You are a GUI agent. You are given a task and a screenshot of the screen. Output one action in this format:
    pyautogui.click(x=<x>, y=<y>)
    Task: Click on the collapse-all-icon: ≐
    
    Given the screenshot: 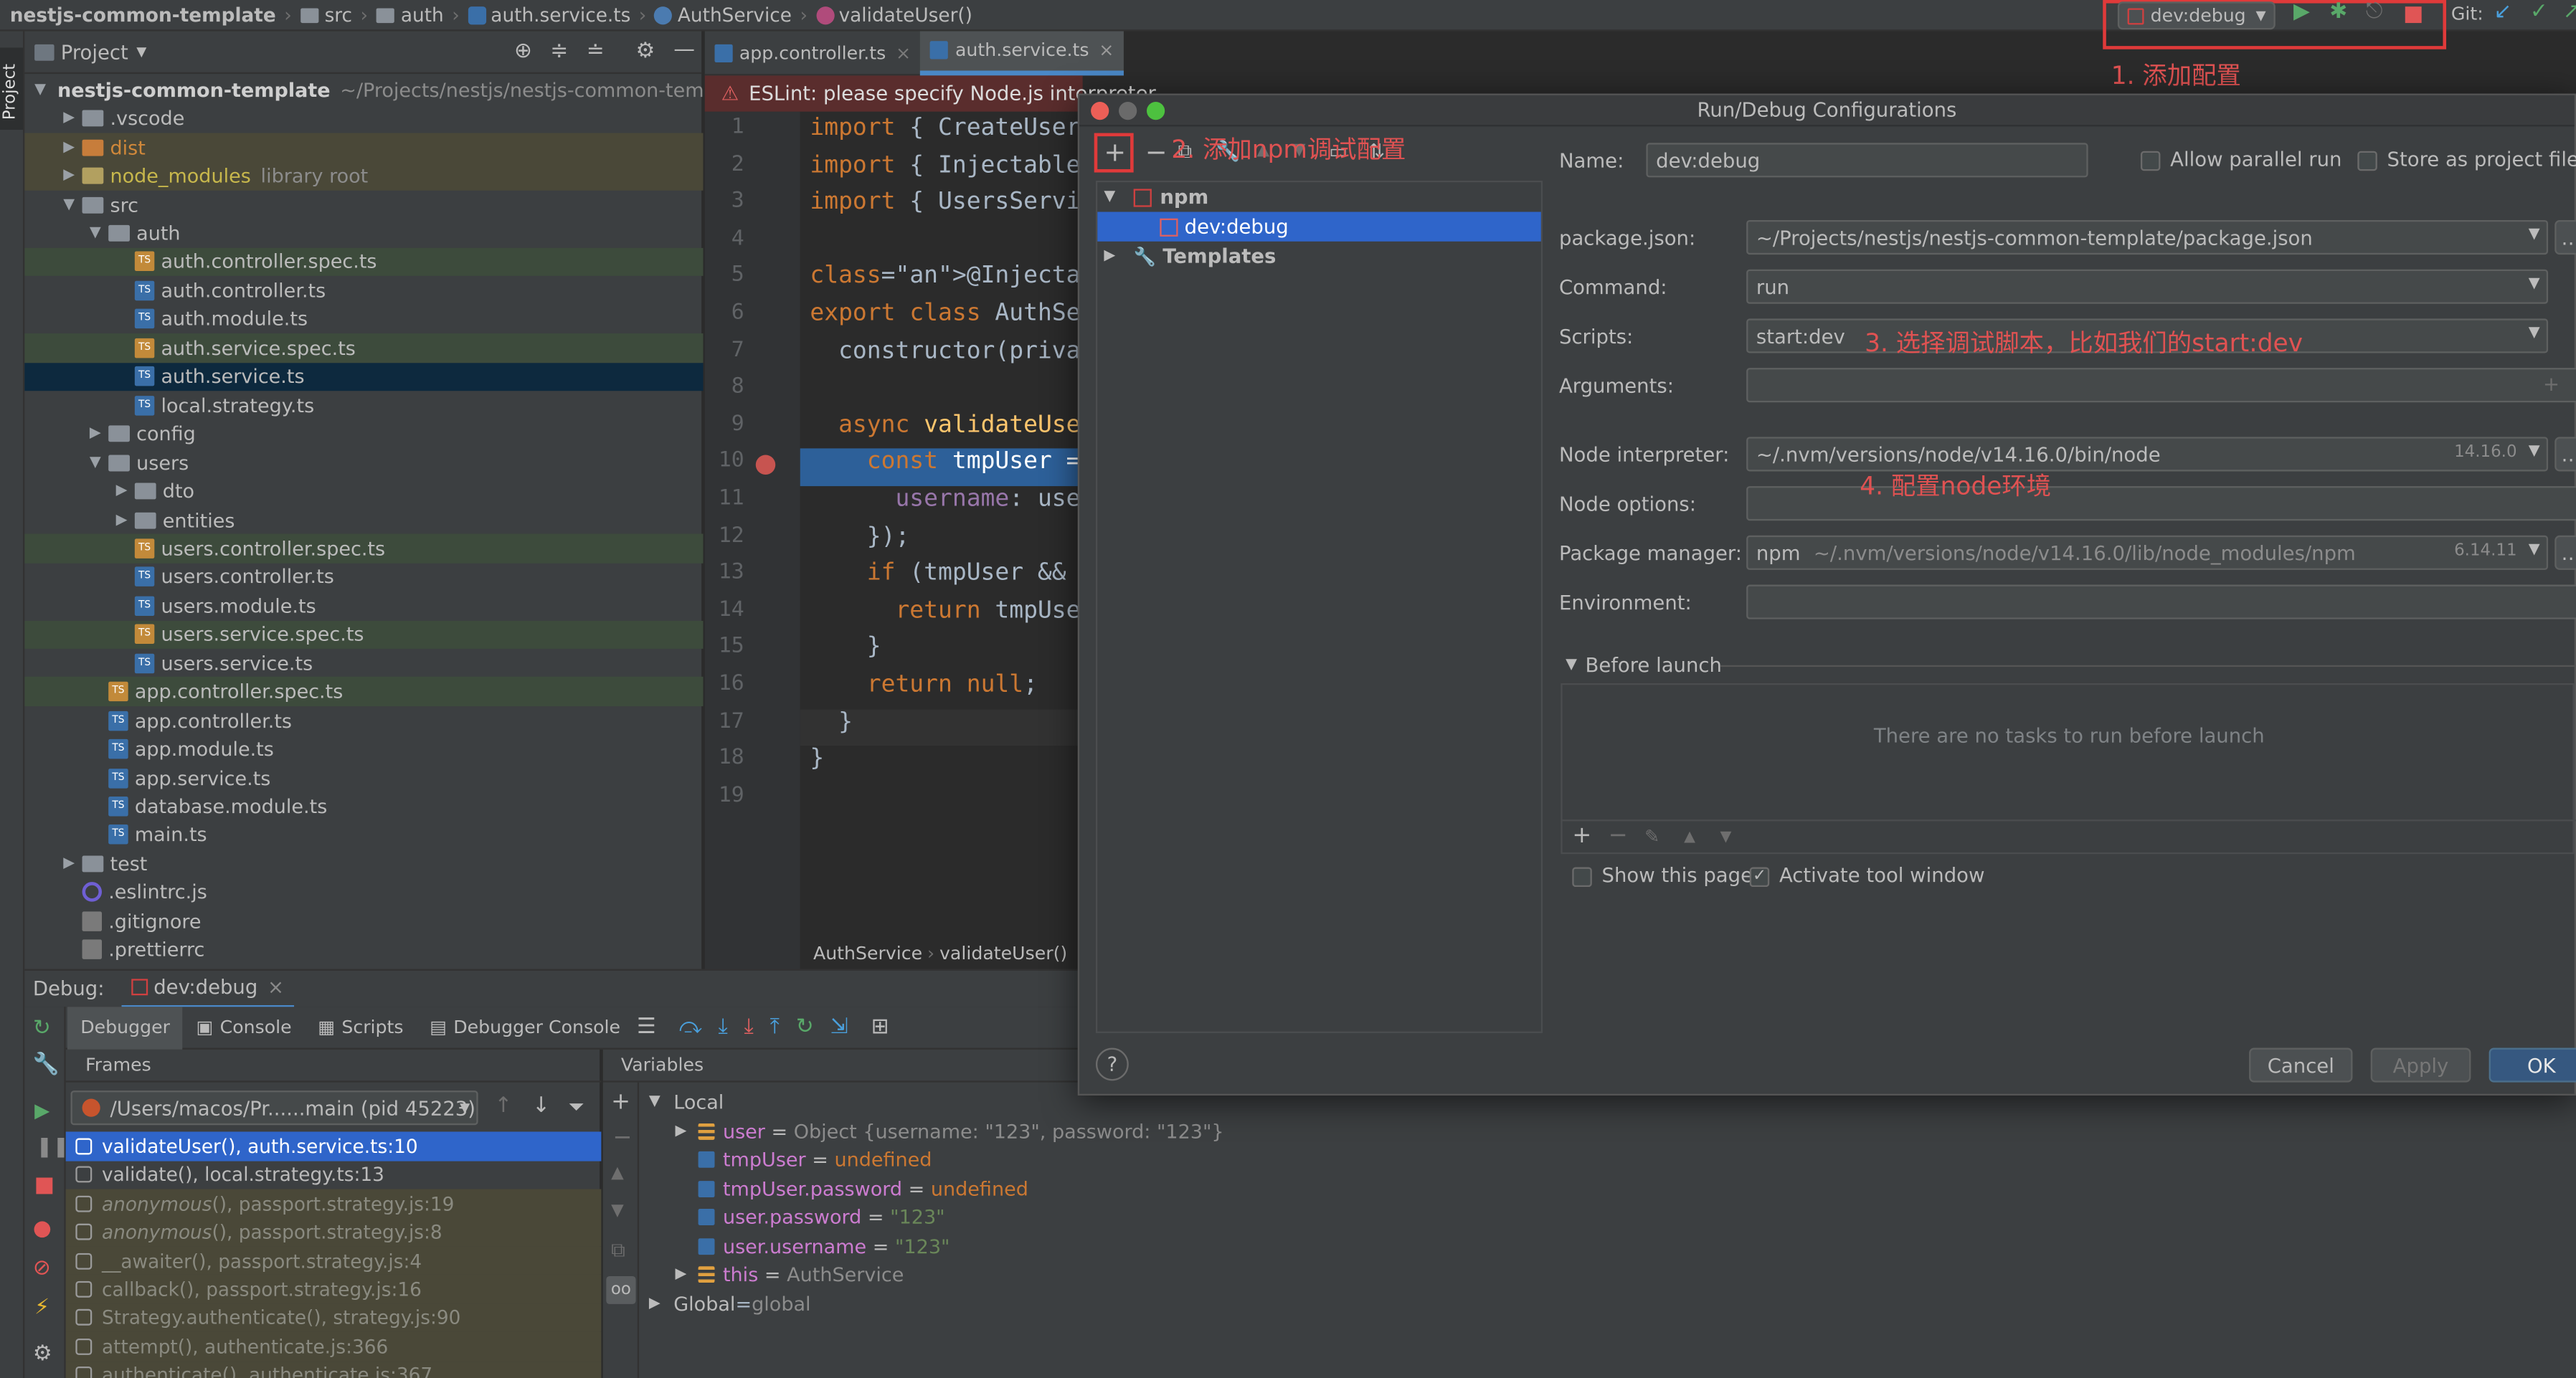 What is the action you would take?
    pyautogui.click(x=596, y=51)
    